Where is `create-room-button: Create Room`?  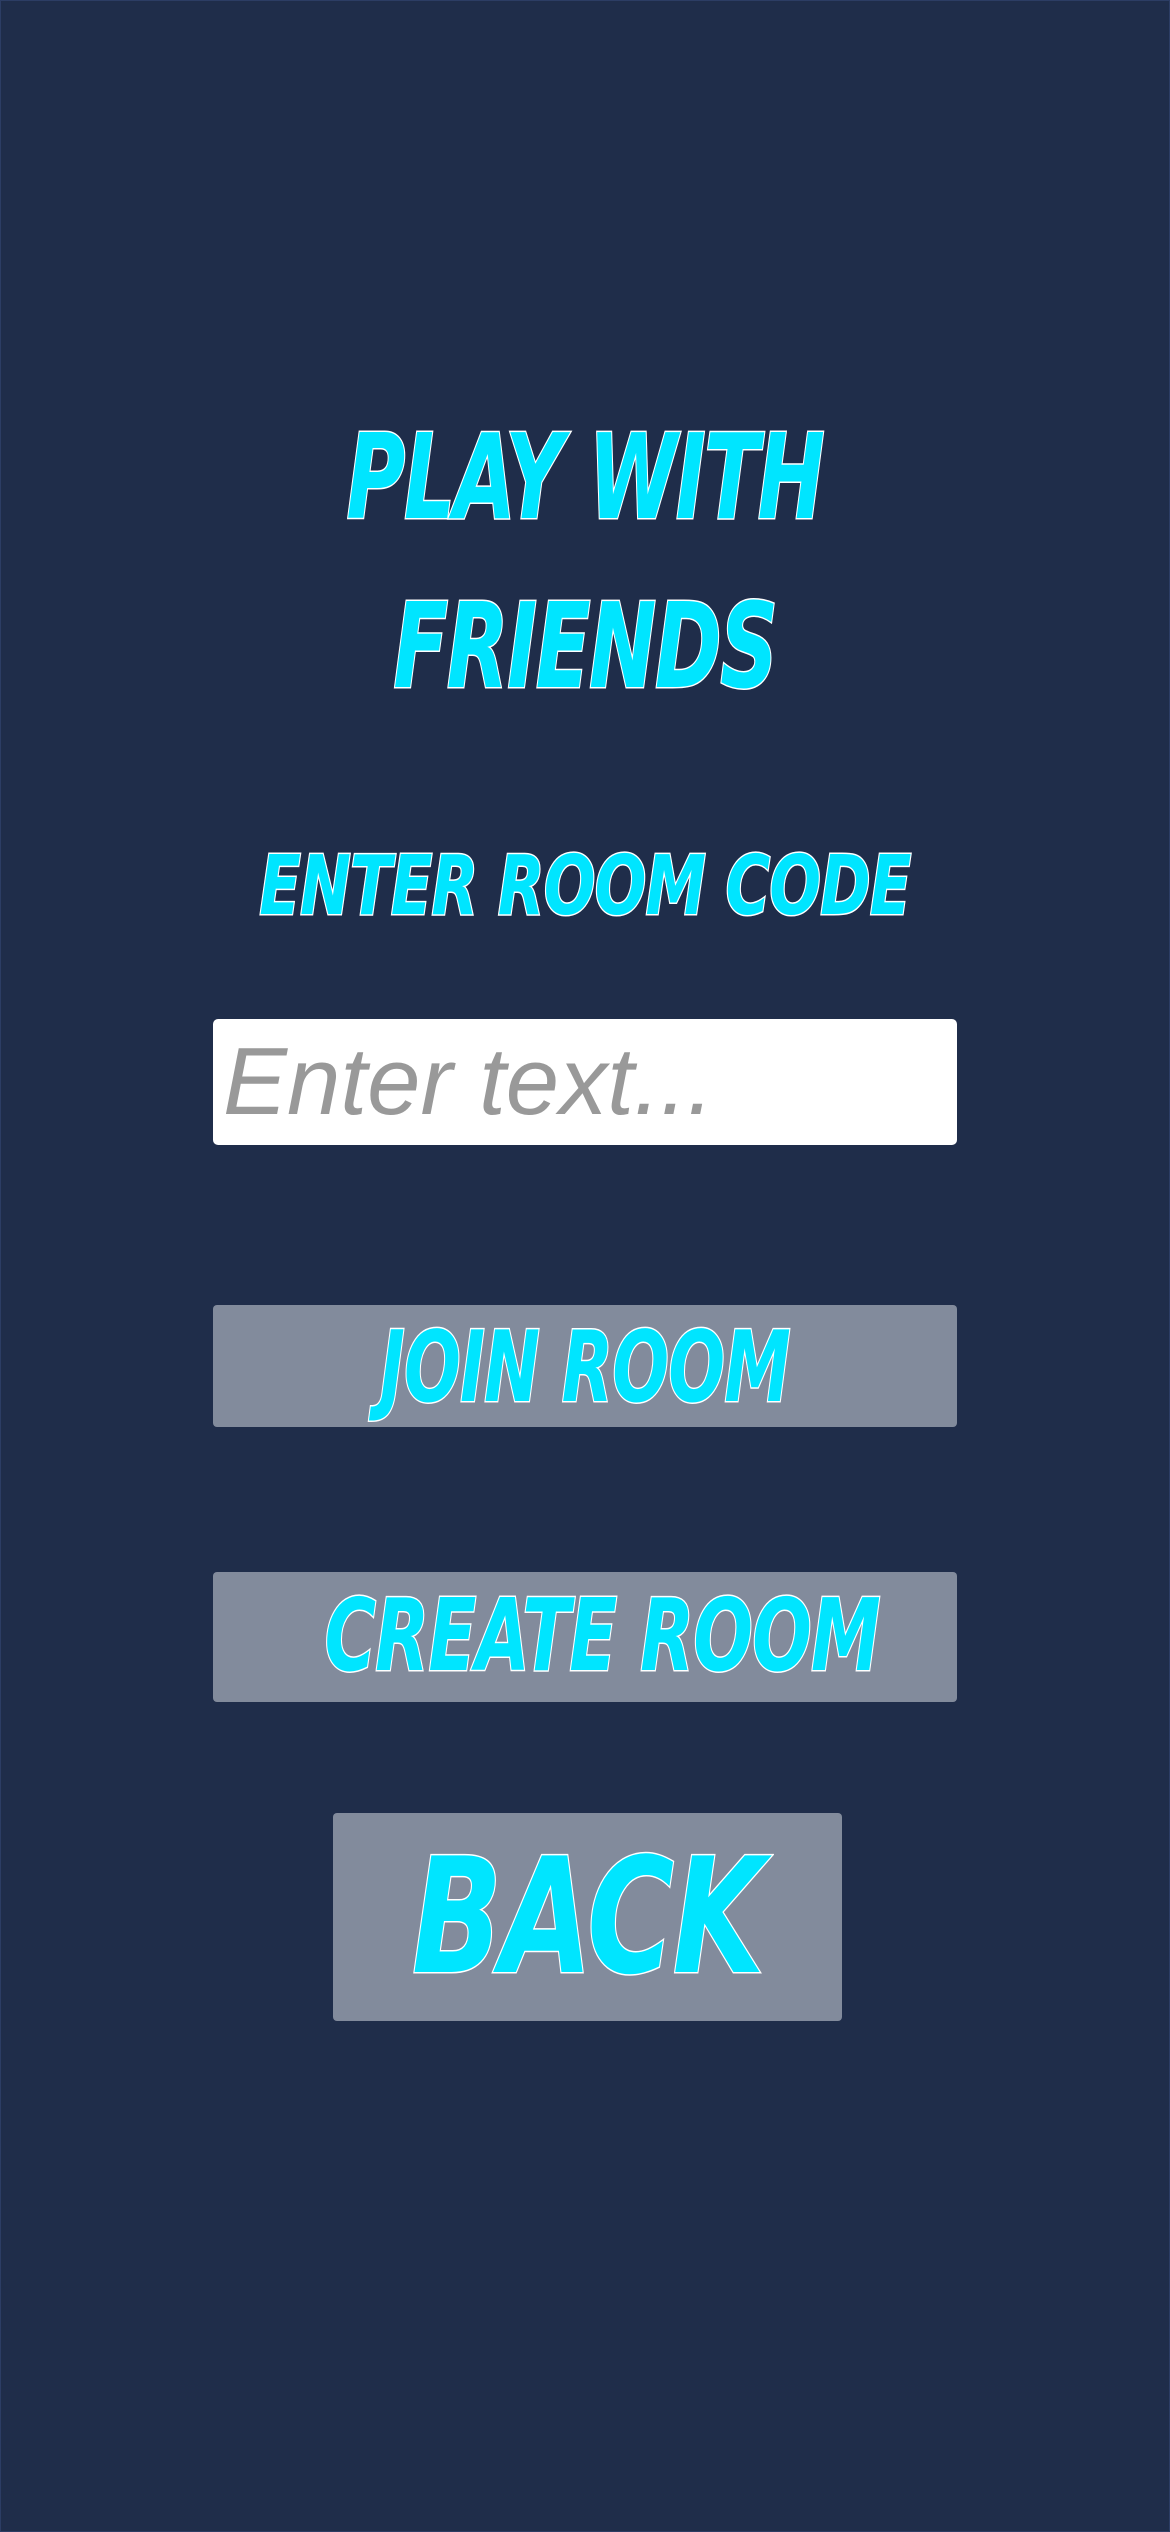 create-room-button: Create Room is located at coordinates (585, 1637).